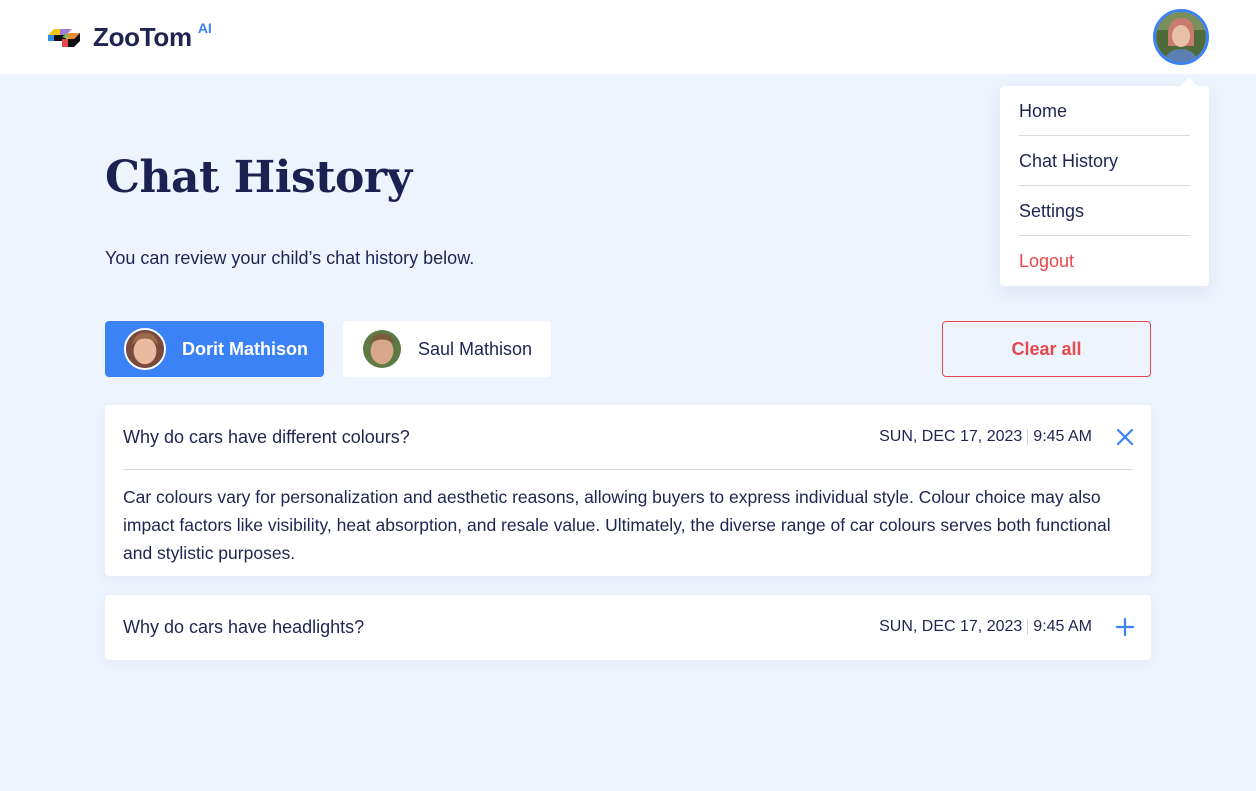 The image size is (1256, 791). Describe the element at coordinates (1104, 261) in the screenshot. I see `menu-item-logout: Logout` at that location.